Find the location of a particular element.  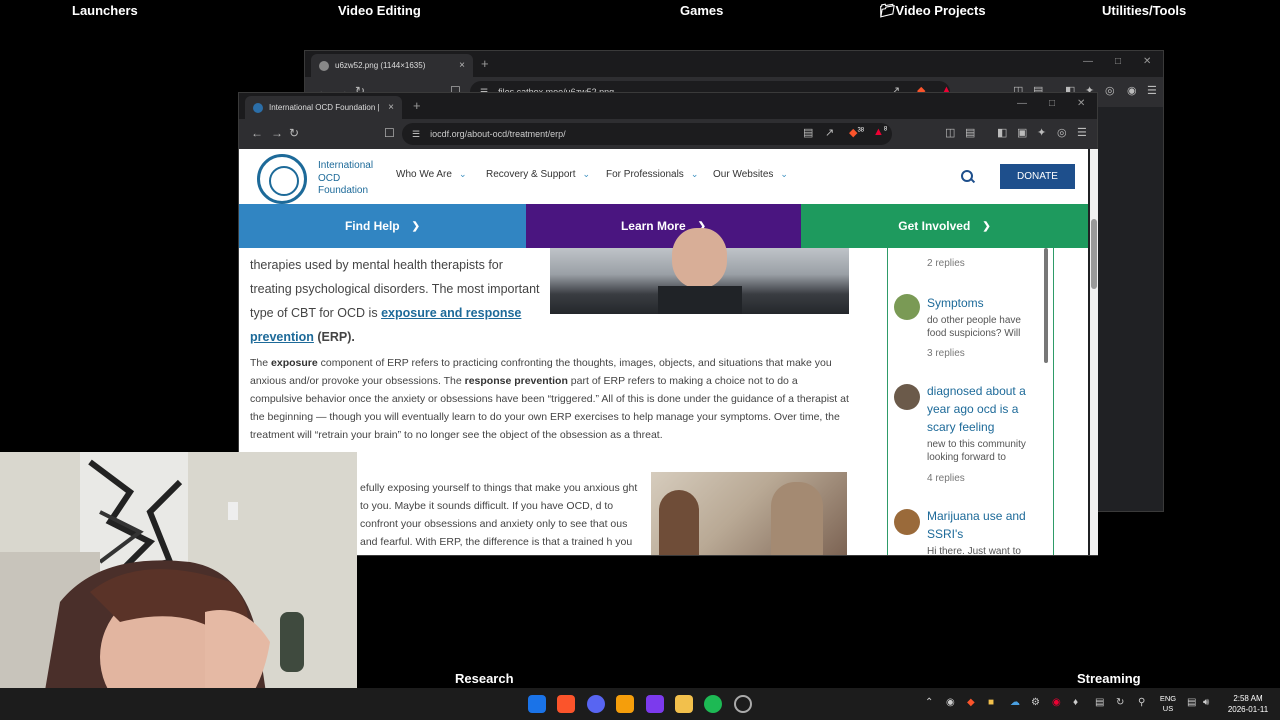

settings-taskbar-icon is located at coordinates (743, 704).